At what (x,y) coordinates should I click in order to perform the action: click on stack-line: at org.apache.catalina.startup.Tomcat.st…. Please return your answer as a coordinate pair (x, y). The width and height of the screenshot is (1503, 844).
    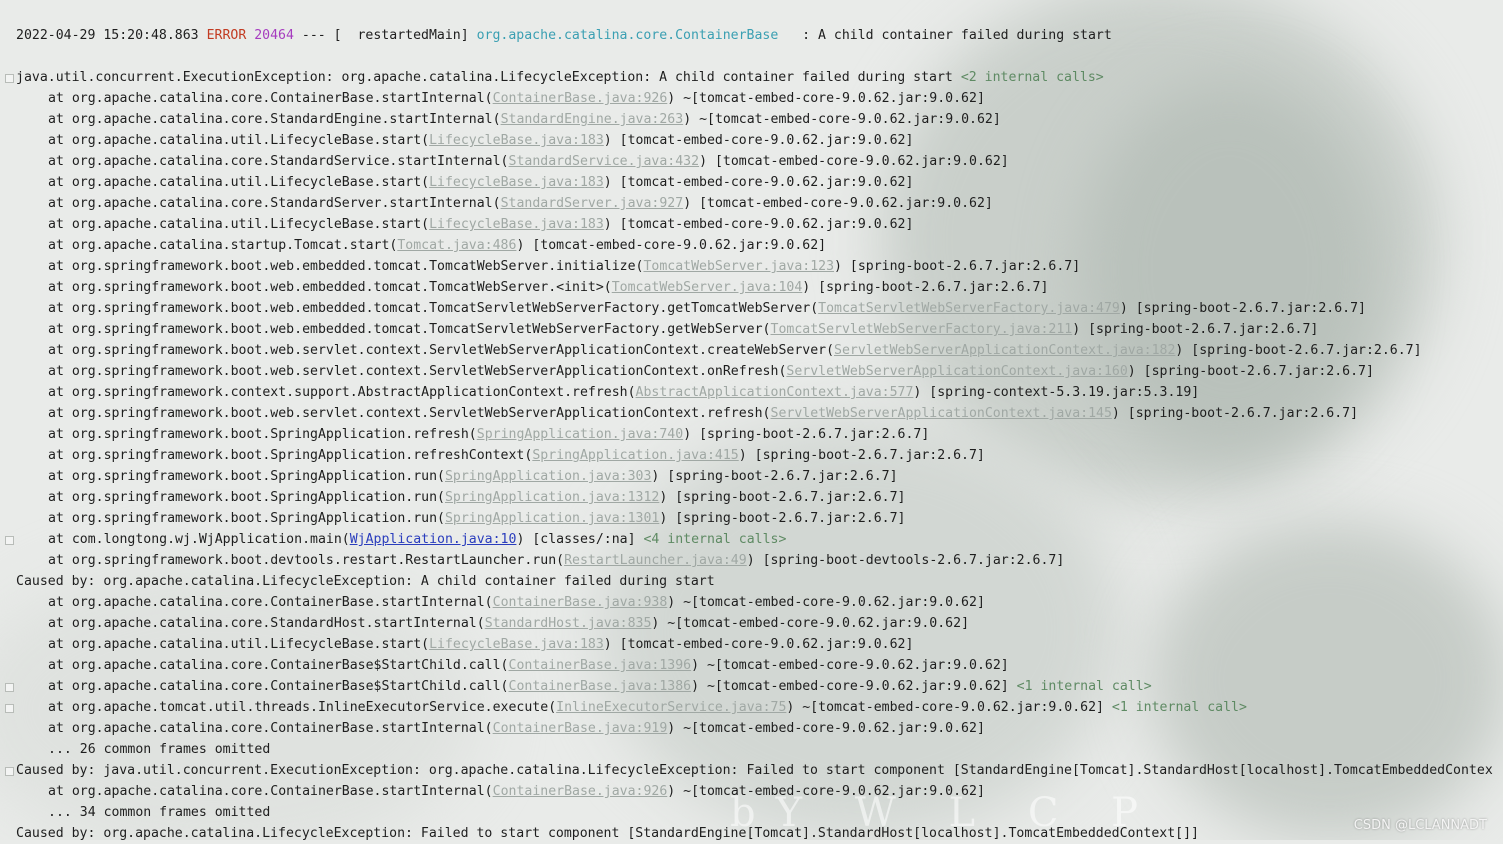
    Looking at the image, I should click on (421, 245).